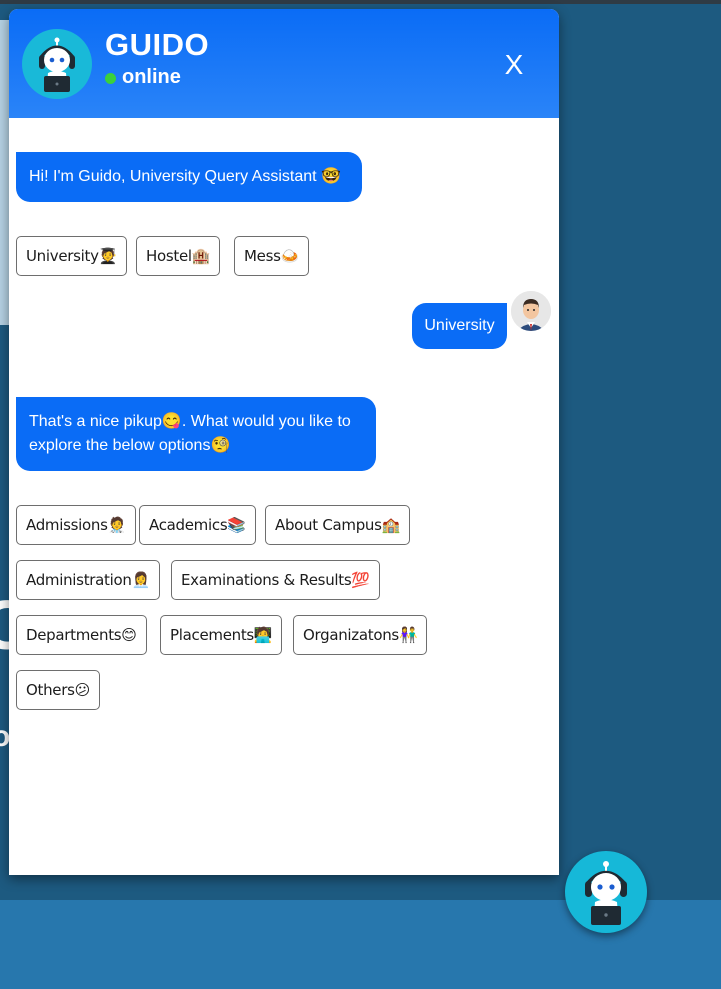  What do you see at coordinates (221, 635) in the screenshot?
I see `option-chip-placements: Placements🧑‍💻` at bounding box center [221, 635].